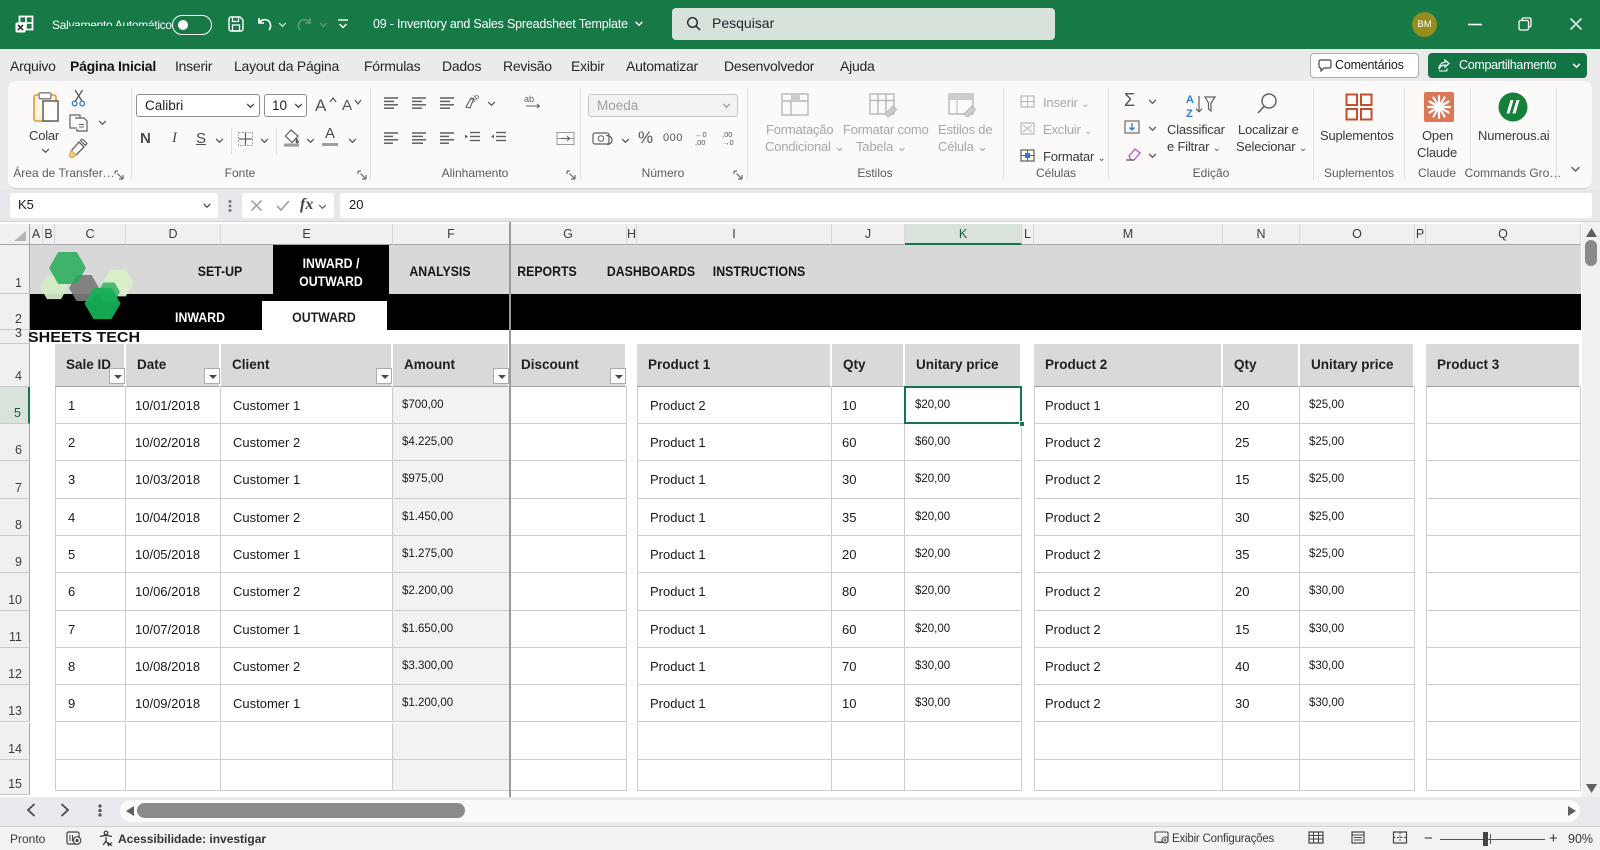  What do you see at coordinates (1190, 100) in the screenshot?
I see `svg-text: A` at bounding box center [1190, 100].